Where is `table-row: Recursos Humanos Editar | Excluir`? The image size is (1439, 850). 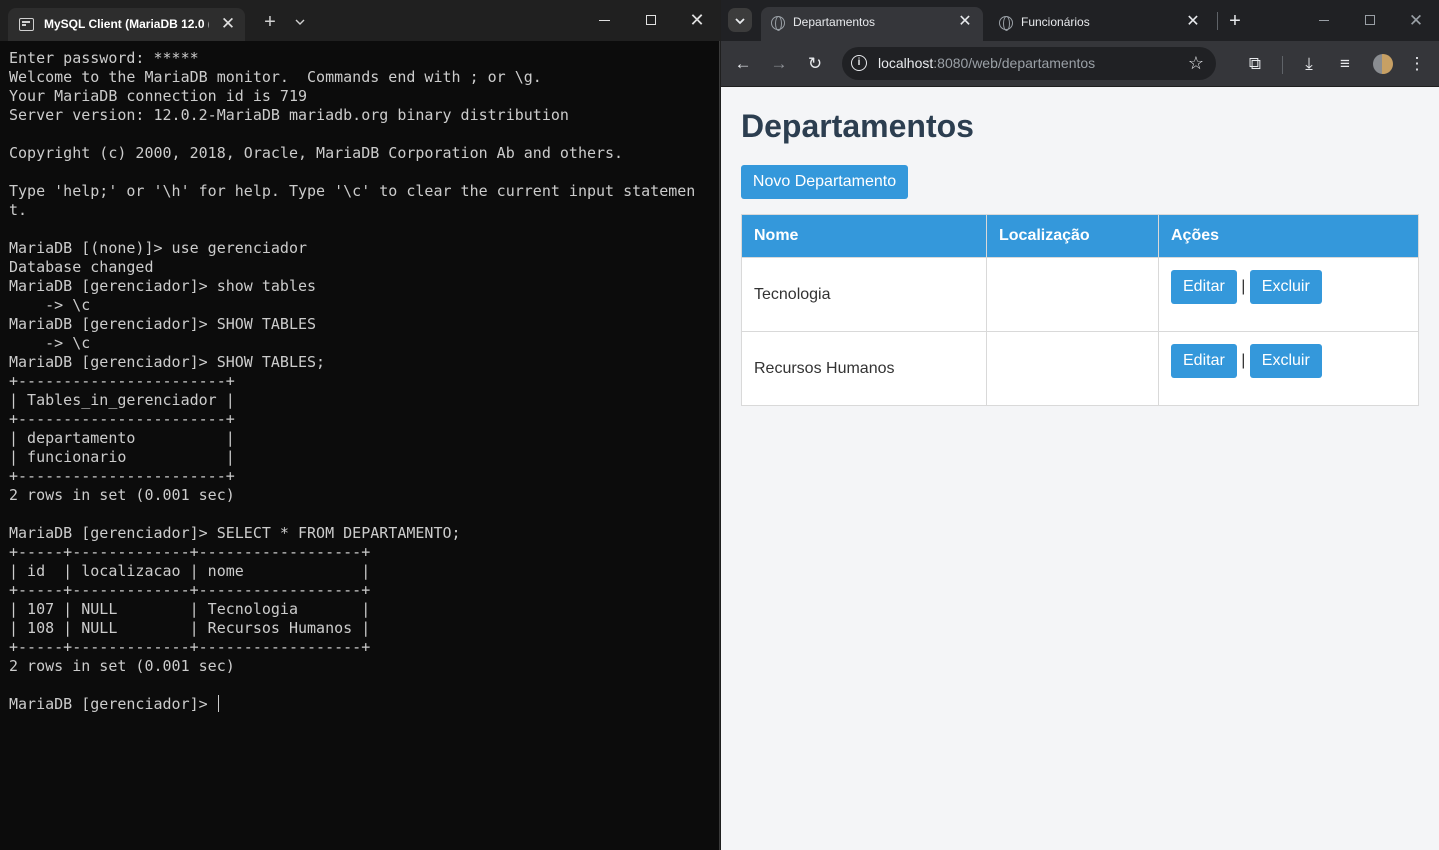
table-row: Recursos Humanos Editar | Excluir is located at coordinates (1080, 368).